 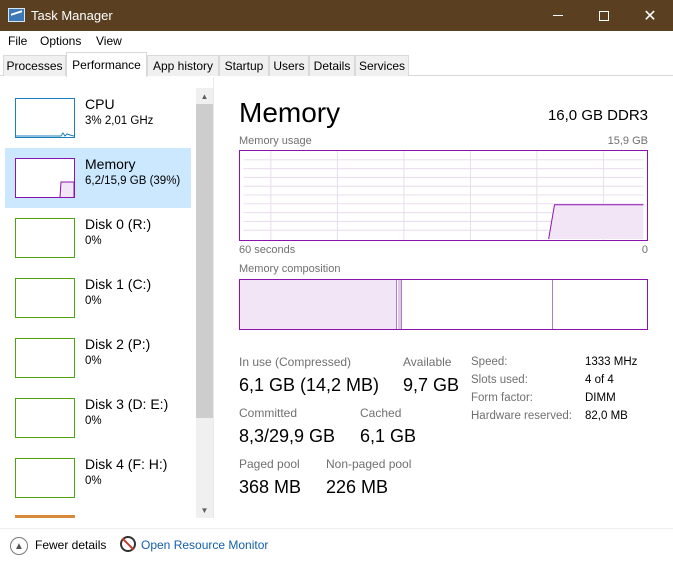 I want to click on close-button: ✕, so click(x=650, y=15).